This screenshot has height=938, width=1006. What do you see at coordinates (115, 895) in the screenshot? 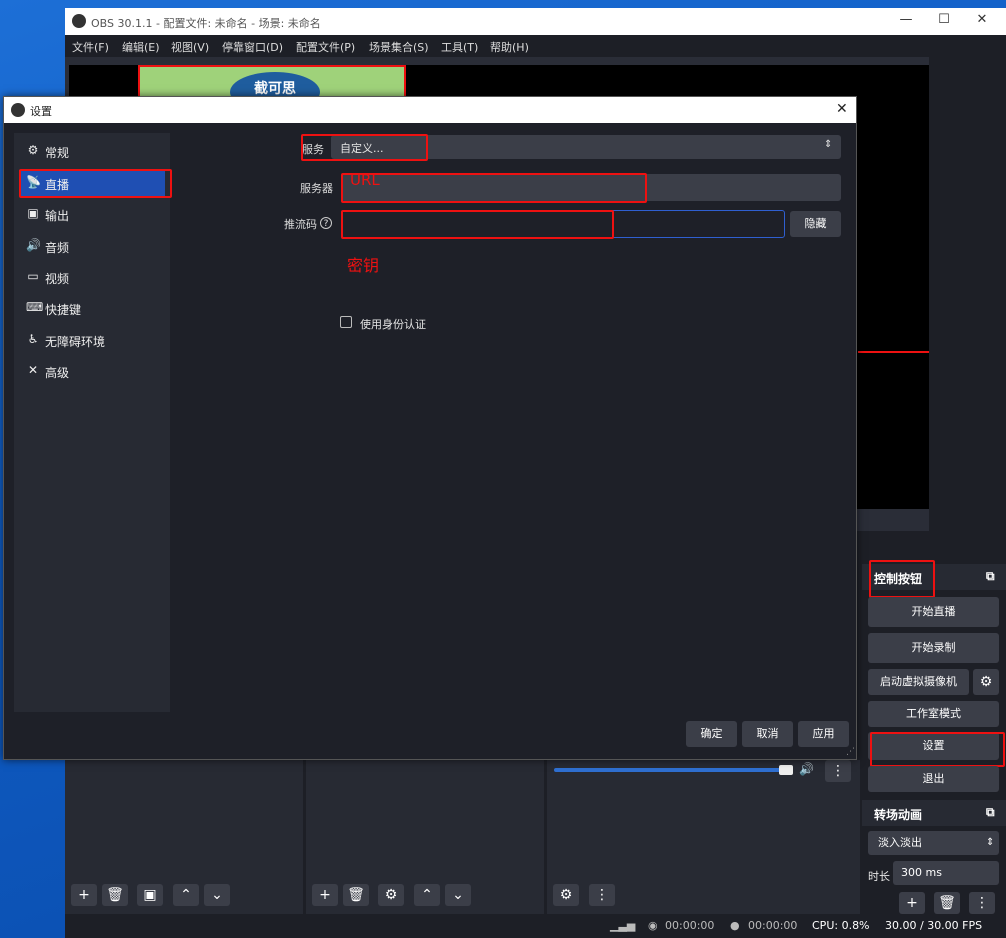
I see `delete-scene-icon: 🗑` at bounding box center [115, 895].